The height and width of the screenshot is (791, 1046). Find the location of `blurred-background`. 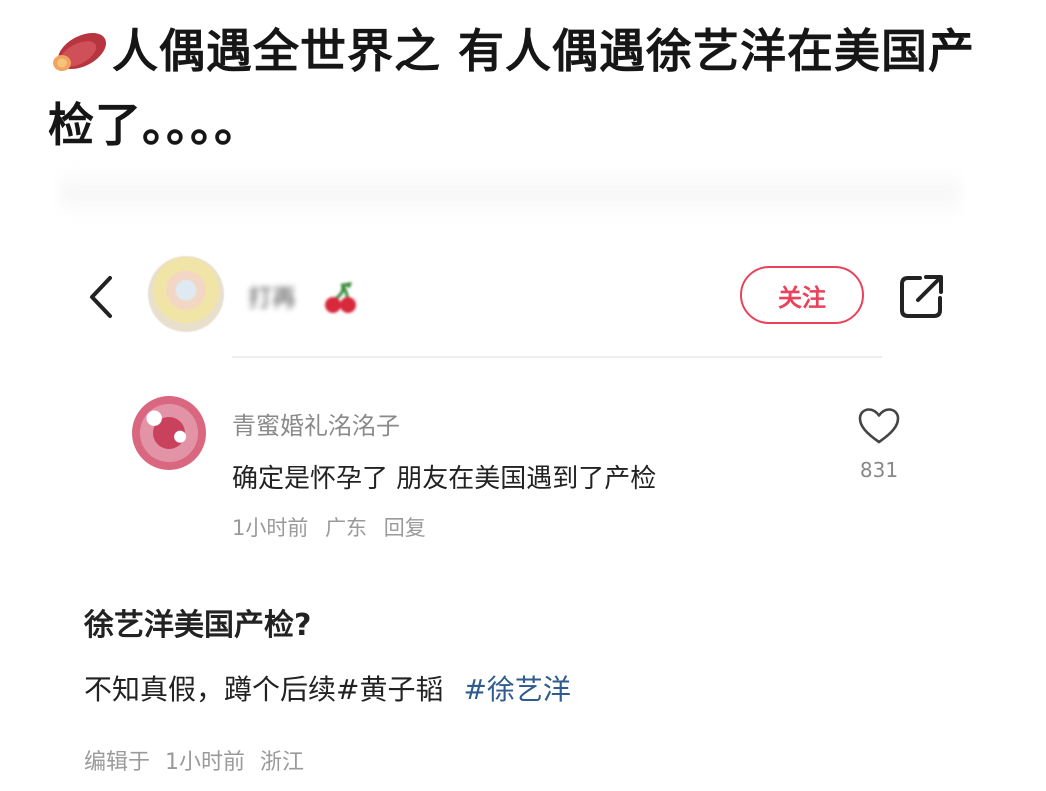

blurred-background is located at coordinates (510, 193).